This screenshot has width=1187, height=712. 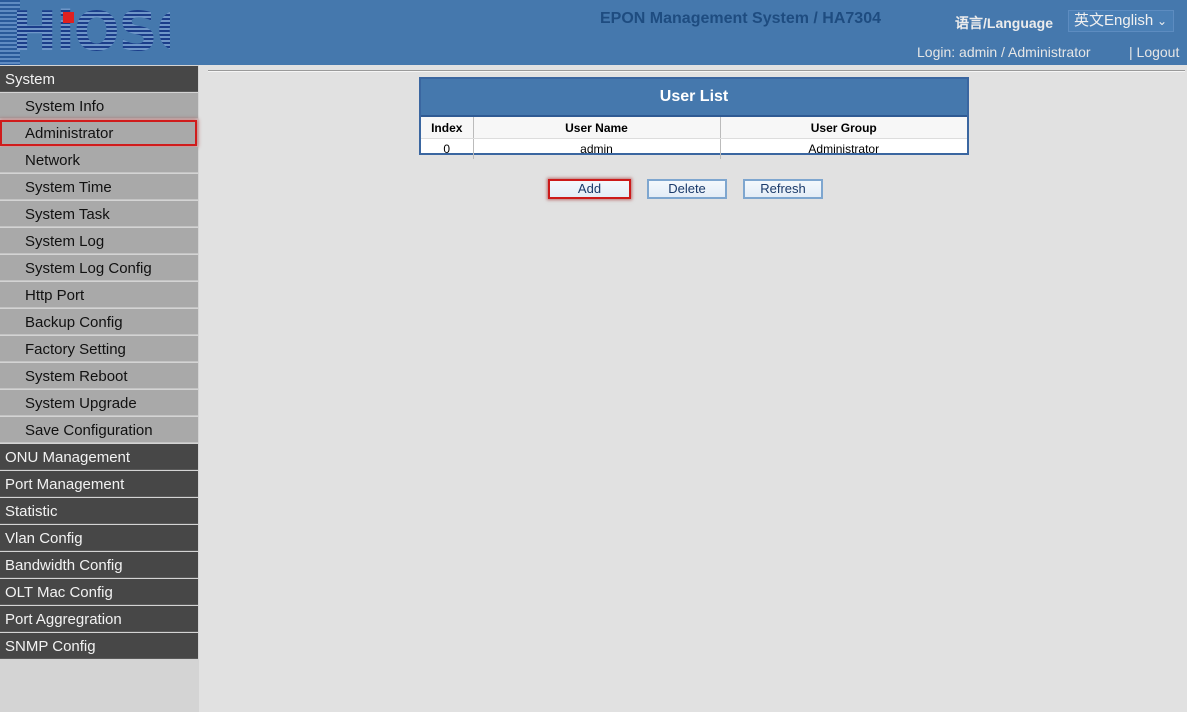 What do you see at coordinates (99, 160) in the screenshot?
I see `sidebar-item-network: Network` at bounding box center [99, 160].